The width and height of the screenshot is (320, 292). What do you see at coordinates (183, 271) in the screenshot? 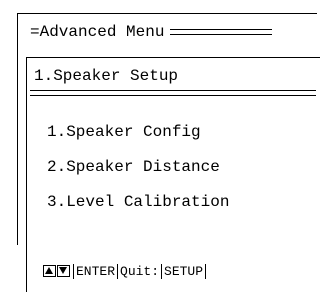
I see `setup-key-label: SETUP` at bounding box center [183, 271].